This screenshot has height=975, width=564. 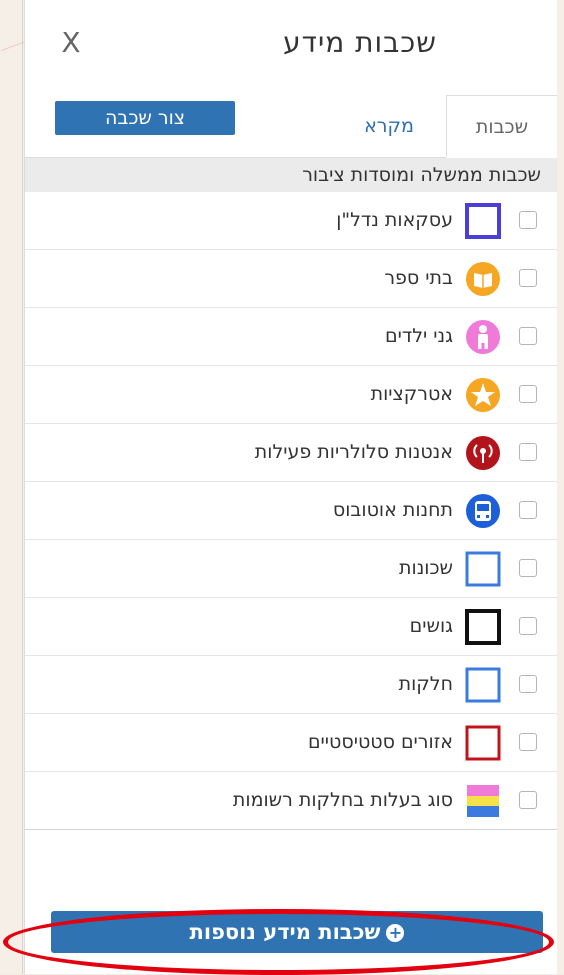 What do you see at coordinates (426, 568) in the screenshot?
I see `layer-label: שכונות` at bounding box center [426, 568].